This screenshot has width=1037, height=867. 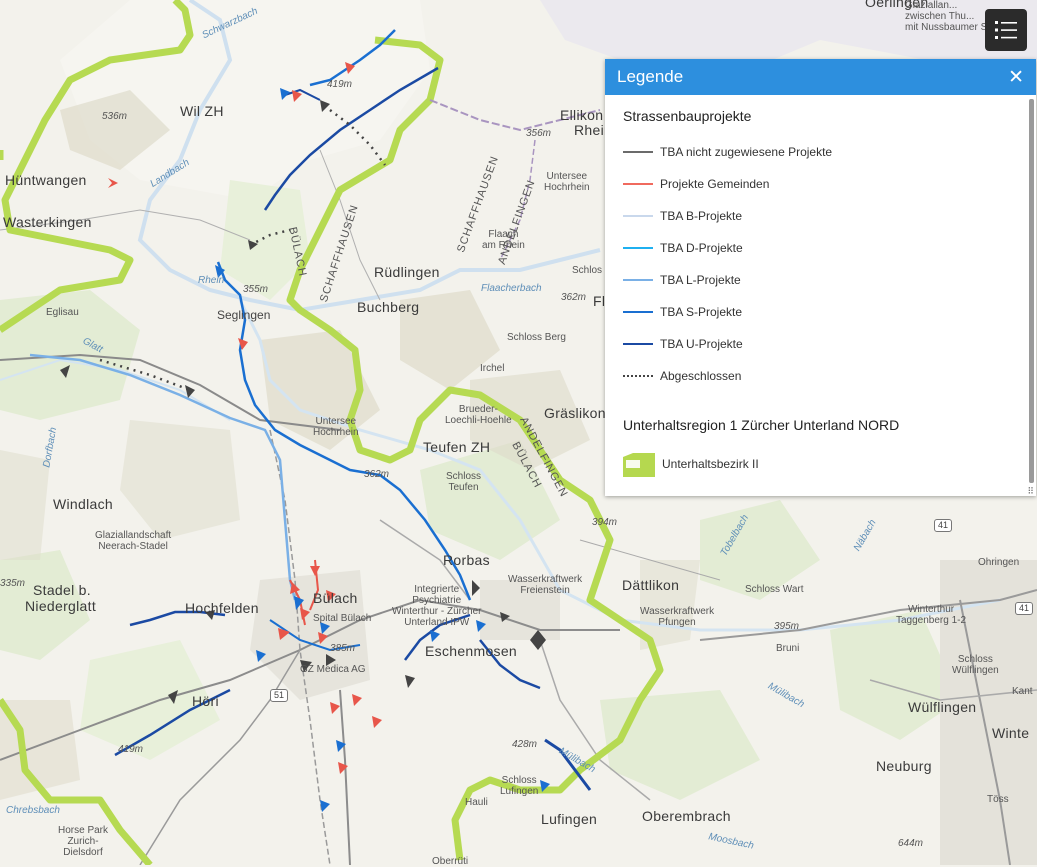 I want to click on elevation-label: 335m, so click(x=13, y=583).